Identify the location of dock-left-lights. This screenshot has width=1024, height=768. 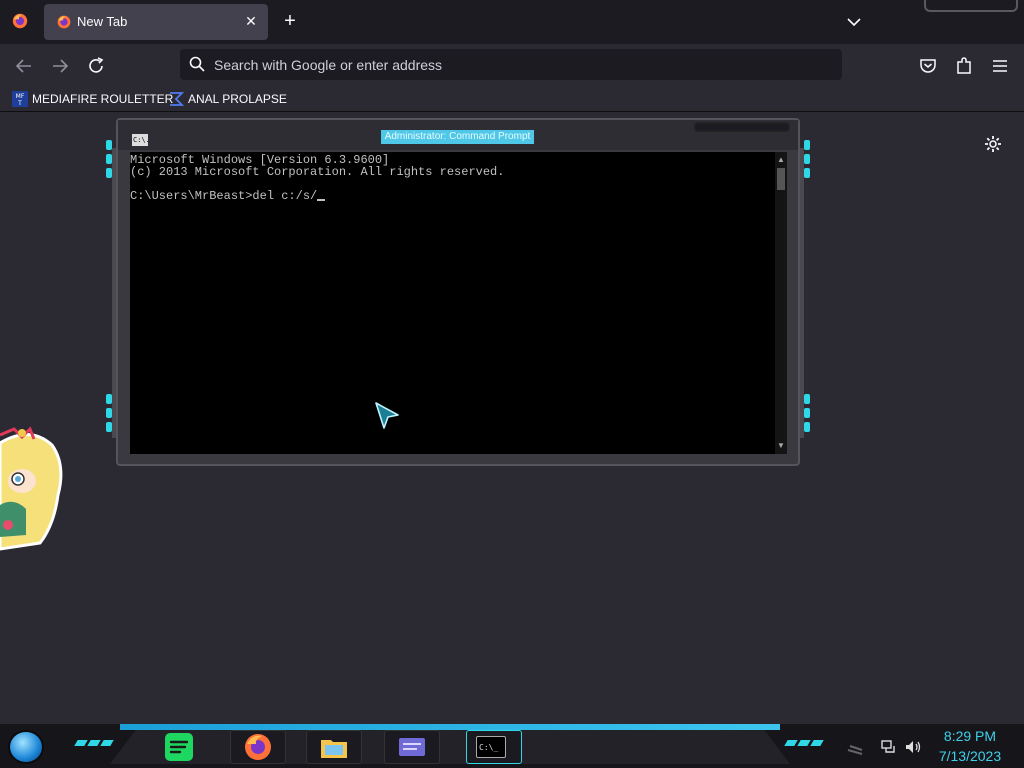
(94, 743).